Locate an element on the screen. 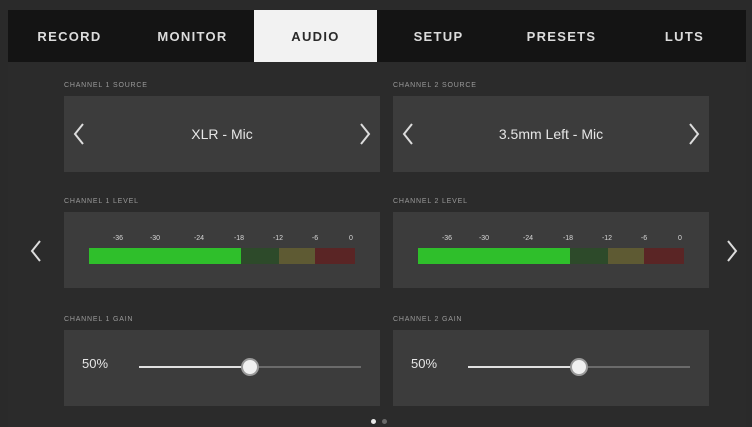 The height and width of the screenshot is (427, 752). channel1-level-label: CHANNEL 1 LEVEL is located at coordinates (101, 201).